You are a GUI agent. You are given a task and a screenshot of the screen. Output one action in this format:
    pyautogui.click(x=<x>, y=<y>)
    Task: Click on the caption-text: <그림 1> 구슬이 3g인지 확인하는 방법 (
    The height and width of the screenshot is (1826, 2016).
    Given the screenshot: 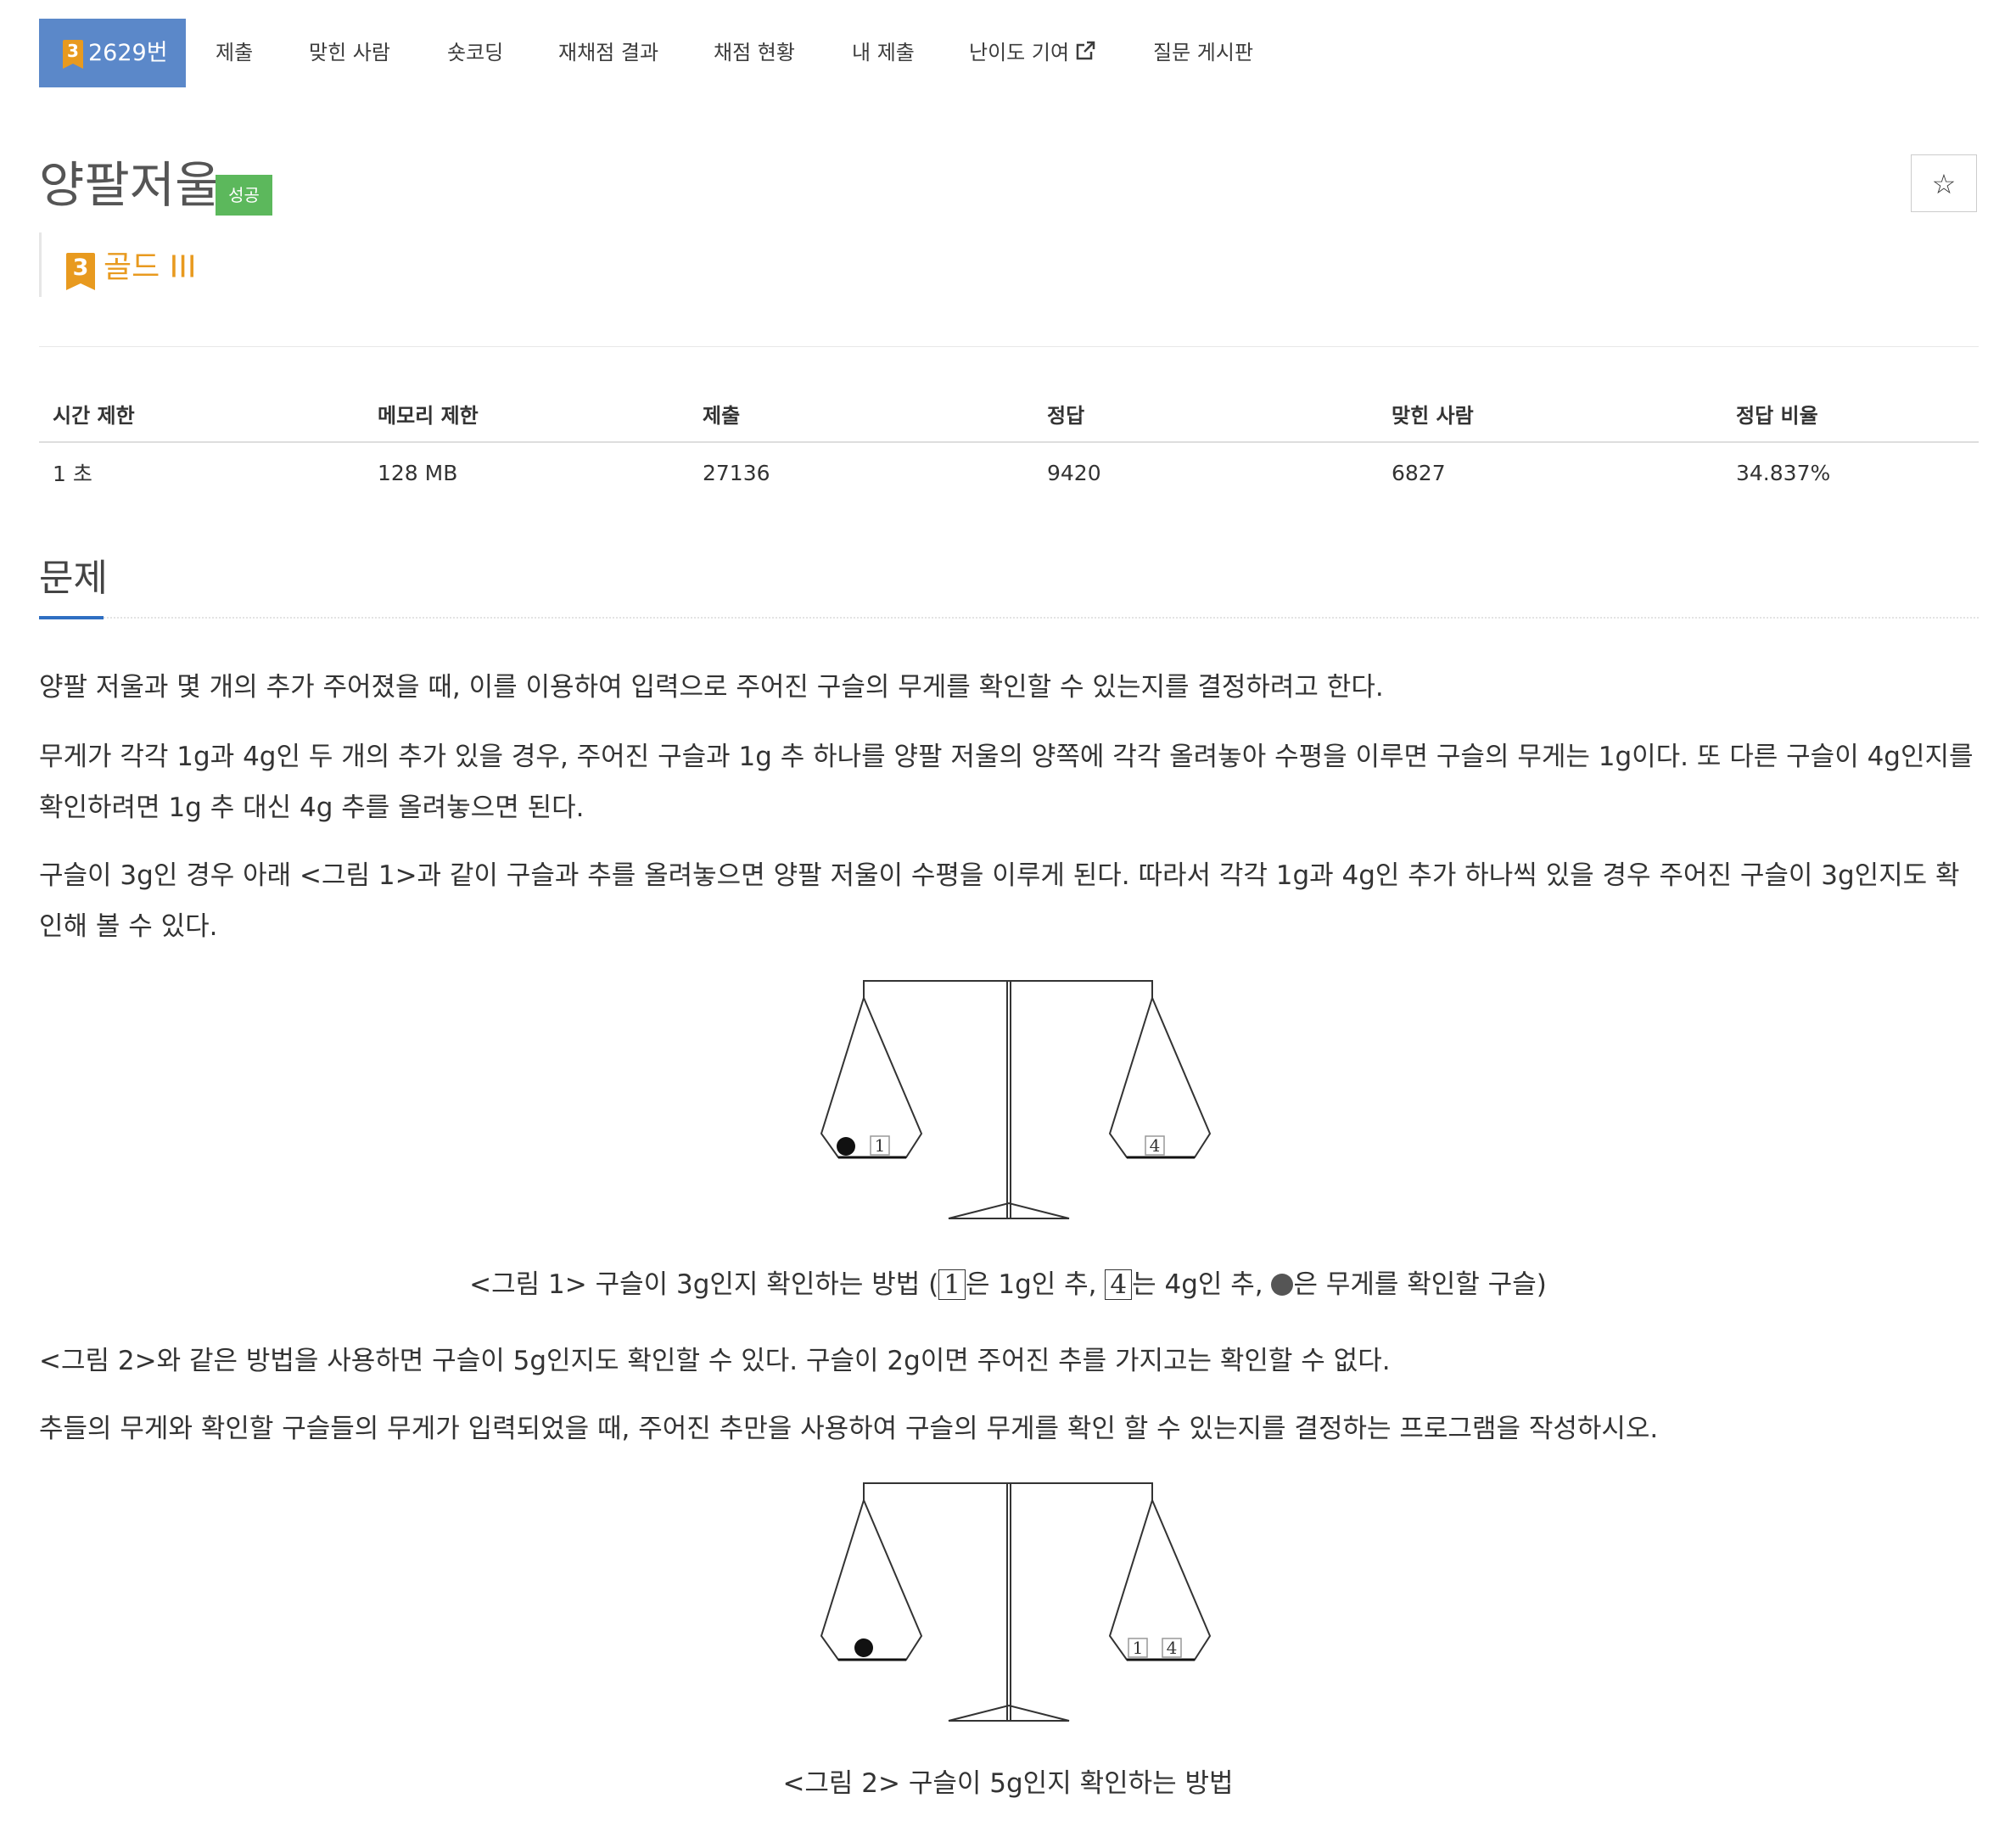 What is the action you would take?
    pyautogui.click(x=704, y=1284)
    